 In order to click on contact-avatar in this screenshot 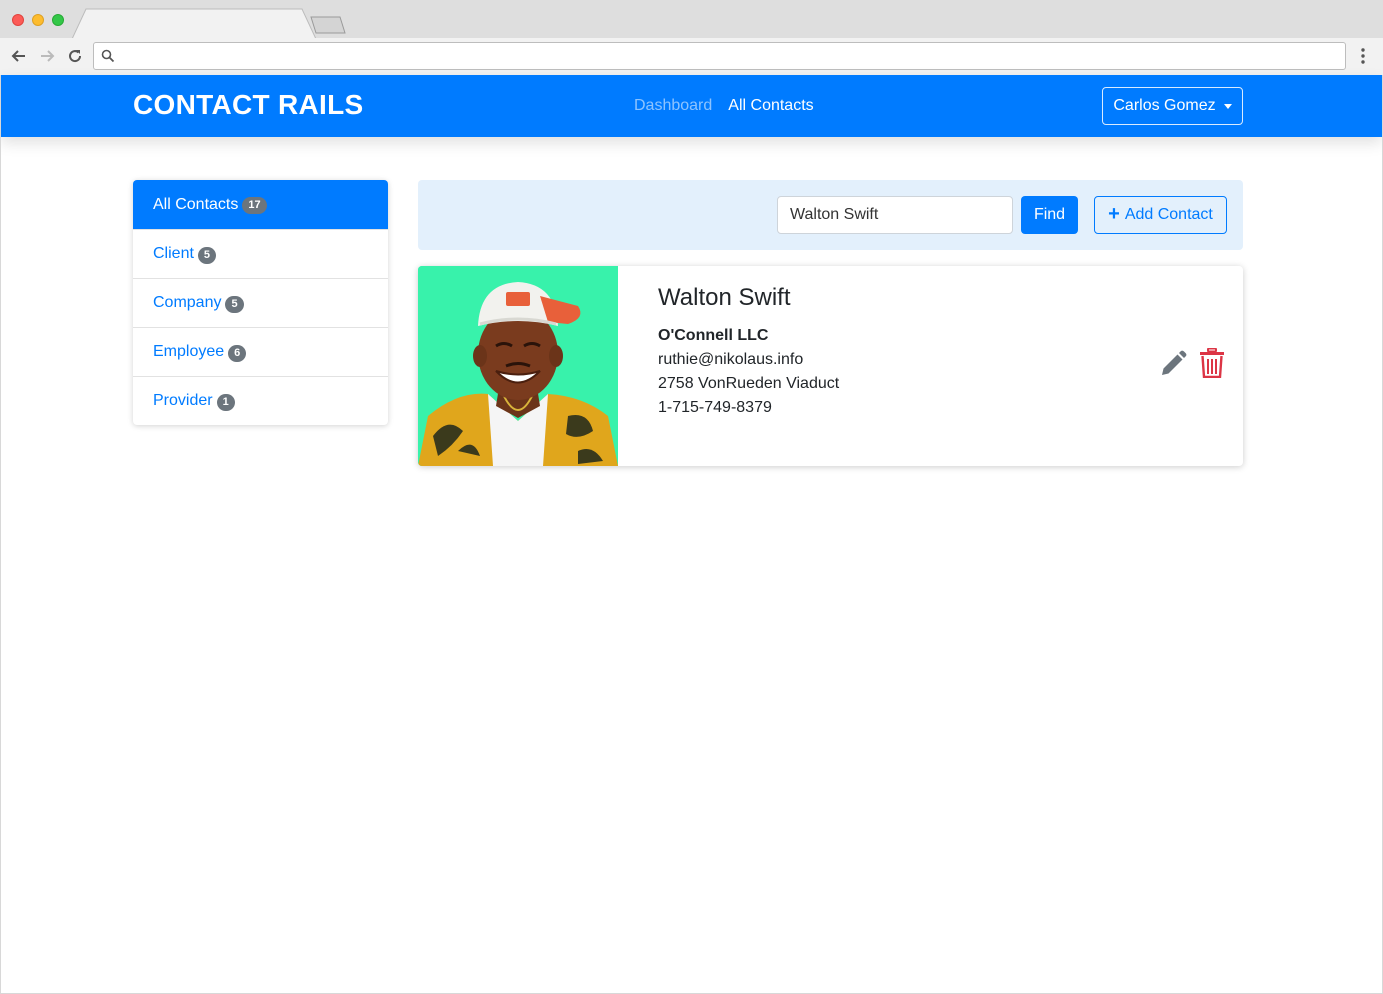, I will do `click(518, 366)`.